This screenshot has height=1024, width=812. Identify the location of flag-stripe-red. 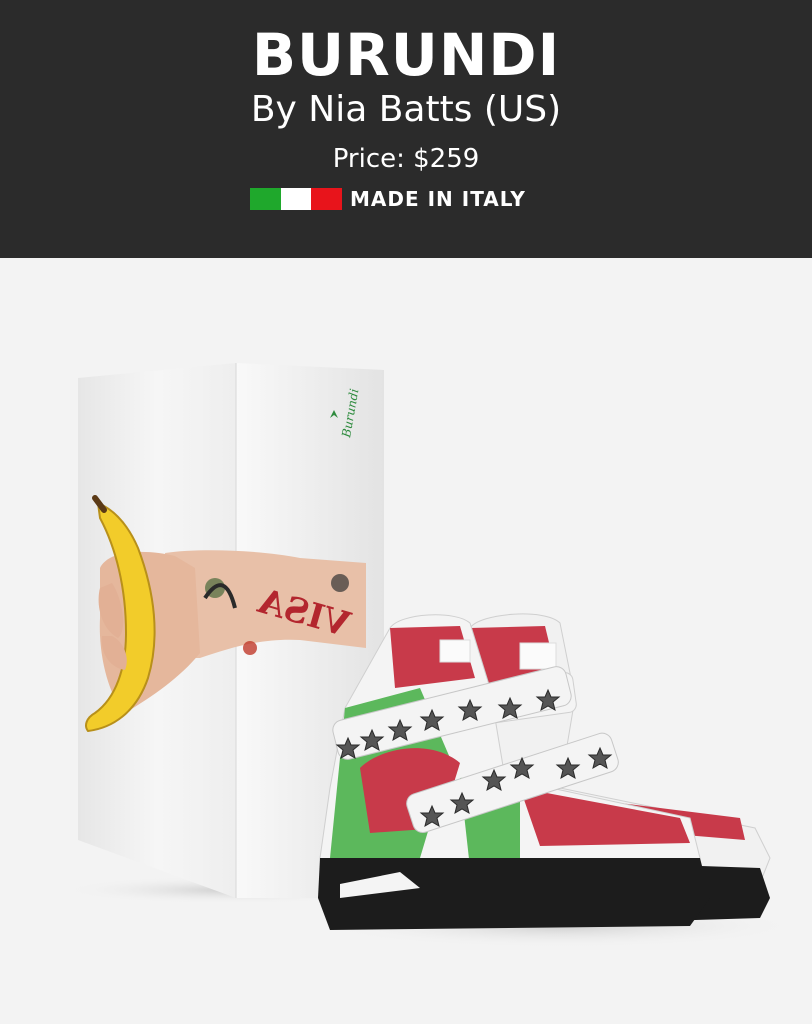
(327, 199).